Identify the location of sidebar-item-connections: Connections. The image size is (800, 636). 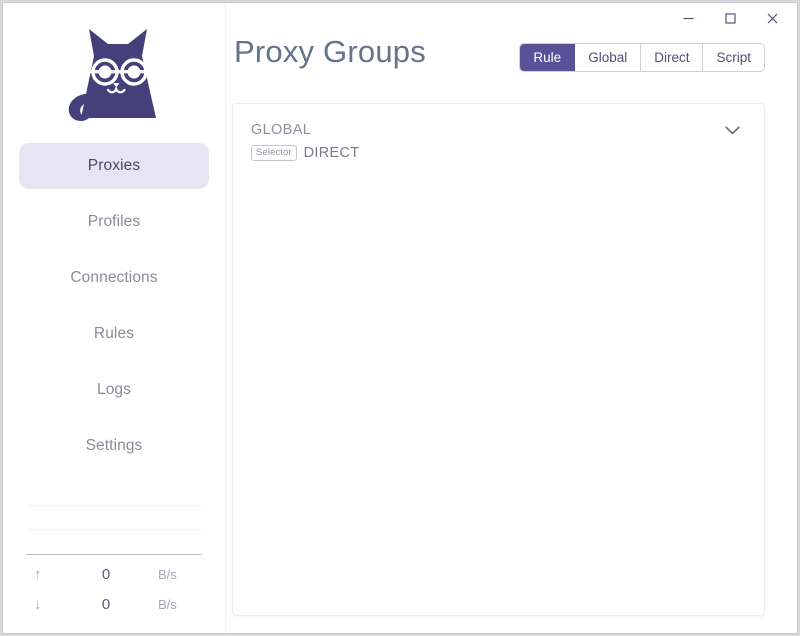
(114, 278).